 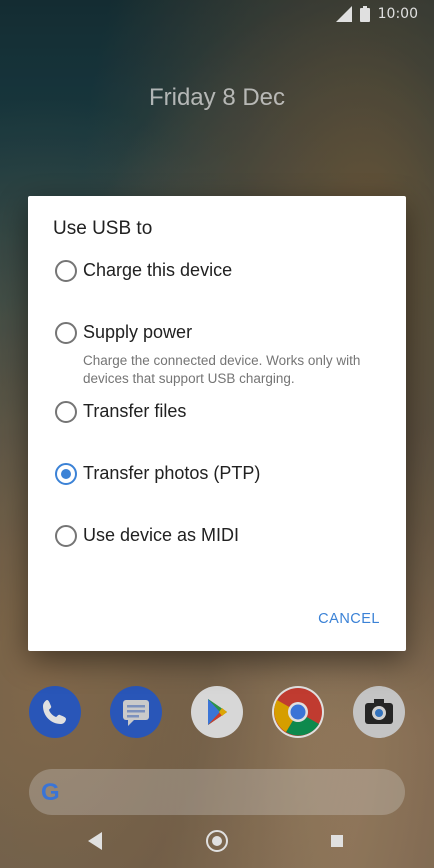 I want to click on option-label: Use device as MIDI, so click(x=161, y=535).